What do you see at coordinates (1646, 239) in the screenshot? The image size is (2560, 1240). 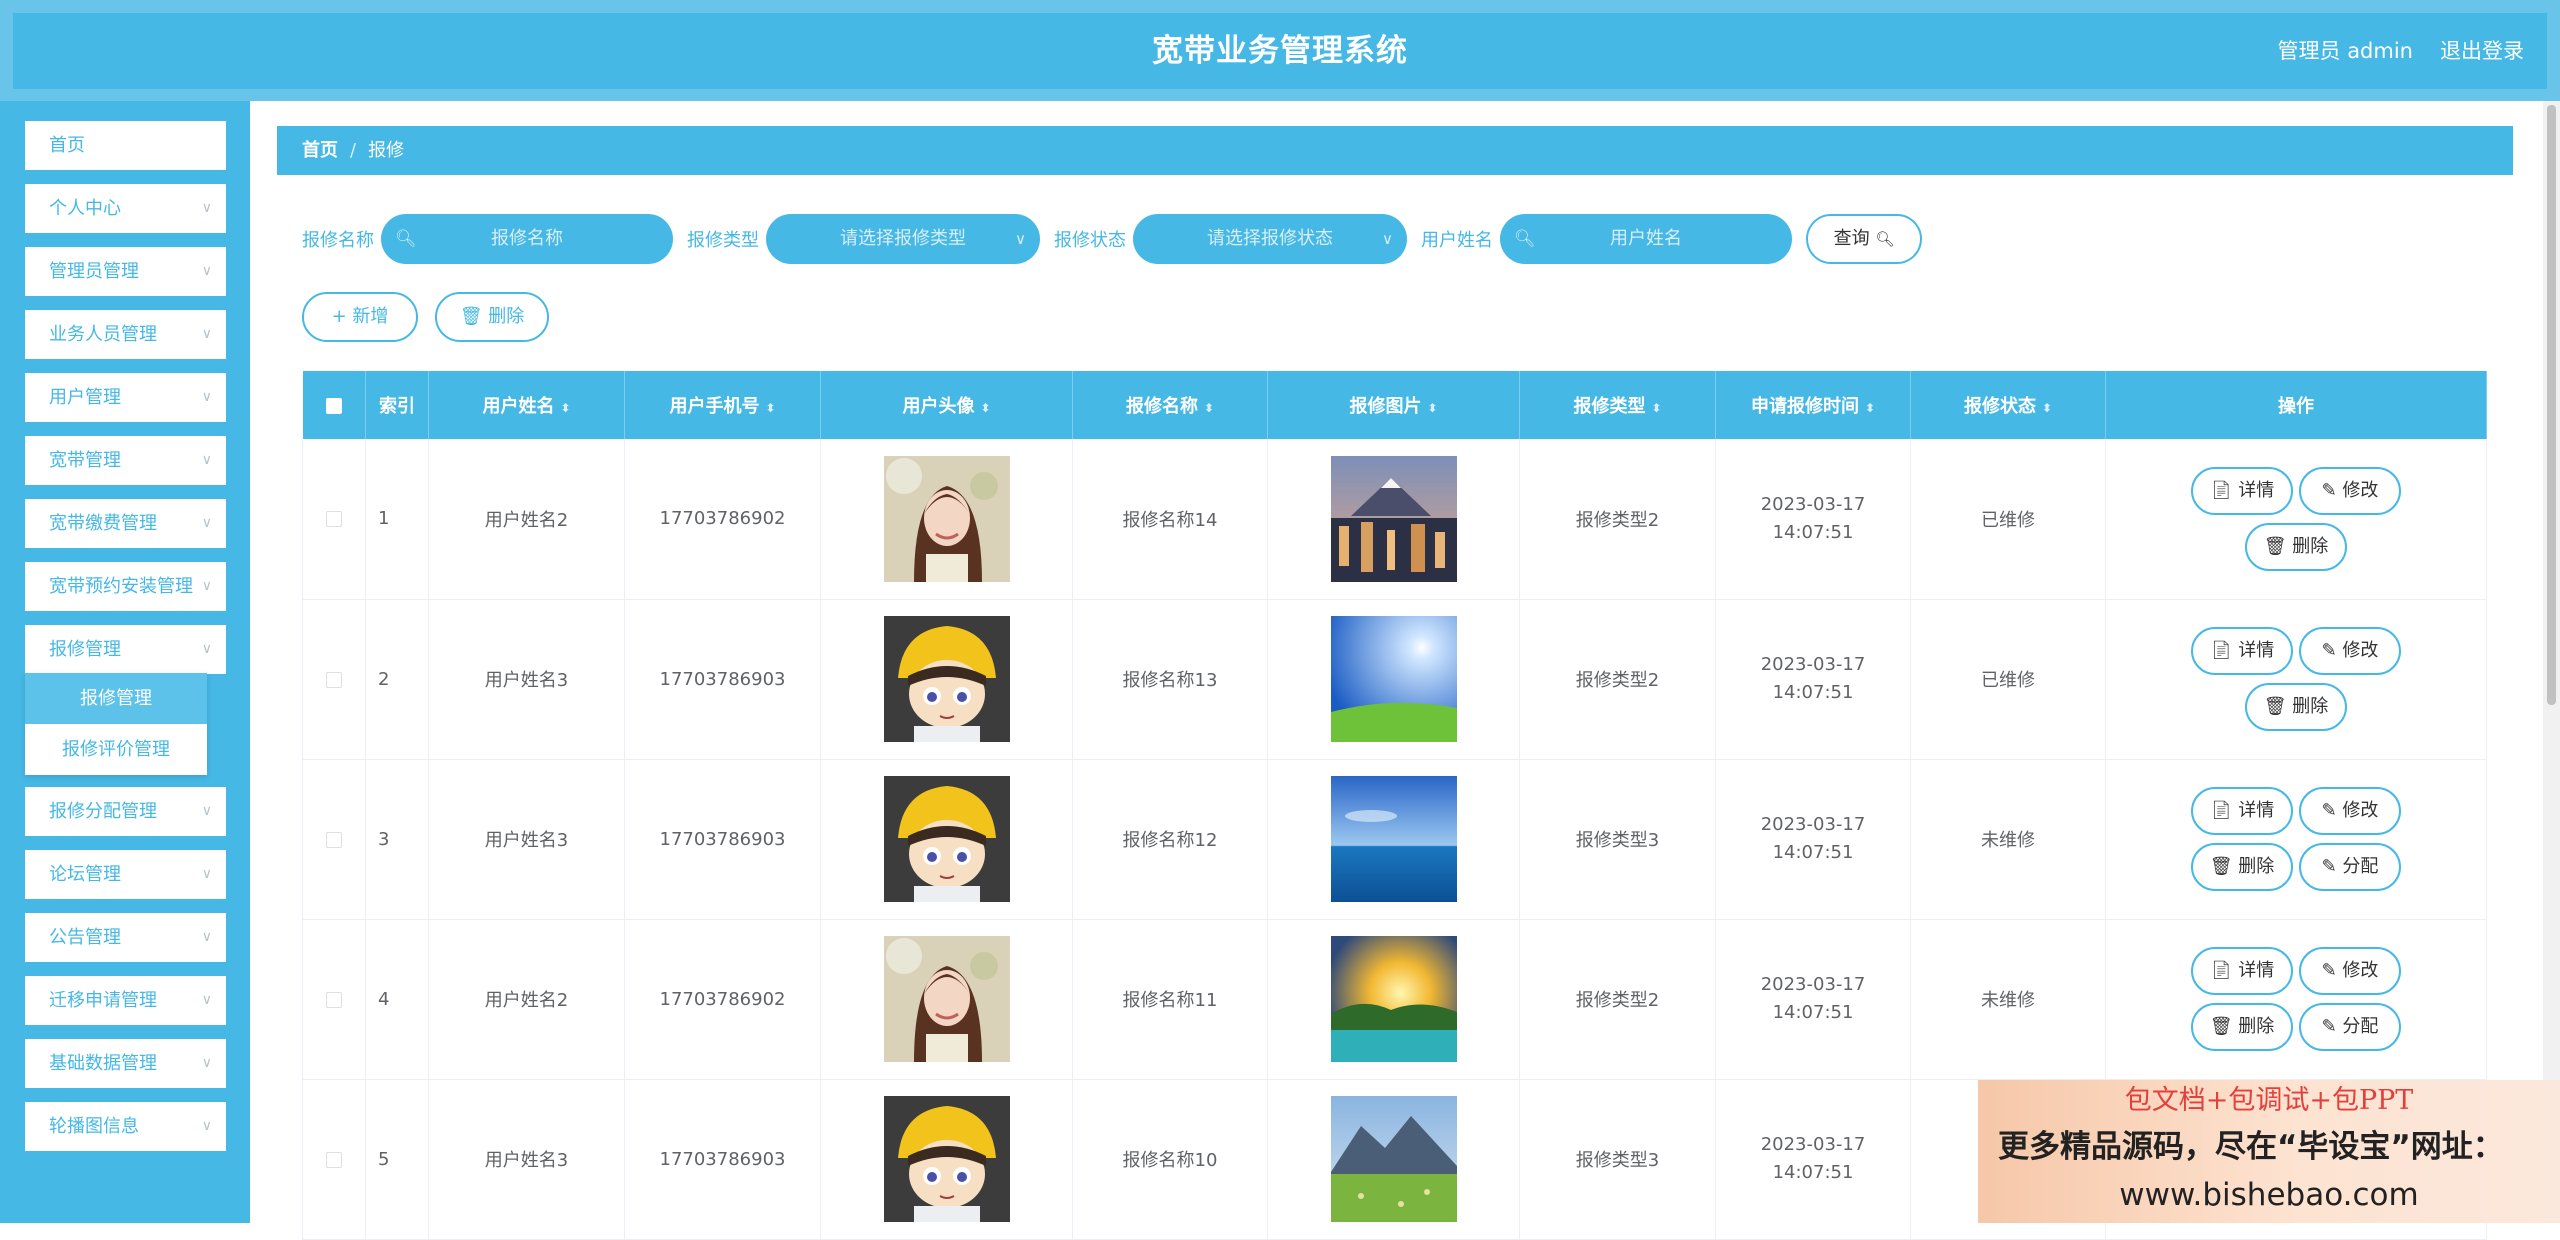 I see `user-name-input: 🔍︎ 用户姓名` at bounding box center [1646, 239].